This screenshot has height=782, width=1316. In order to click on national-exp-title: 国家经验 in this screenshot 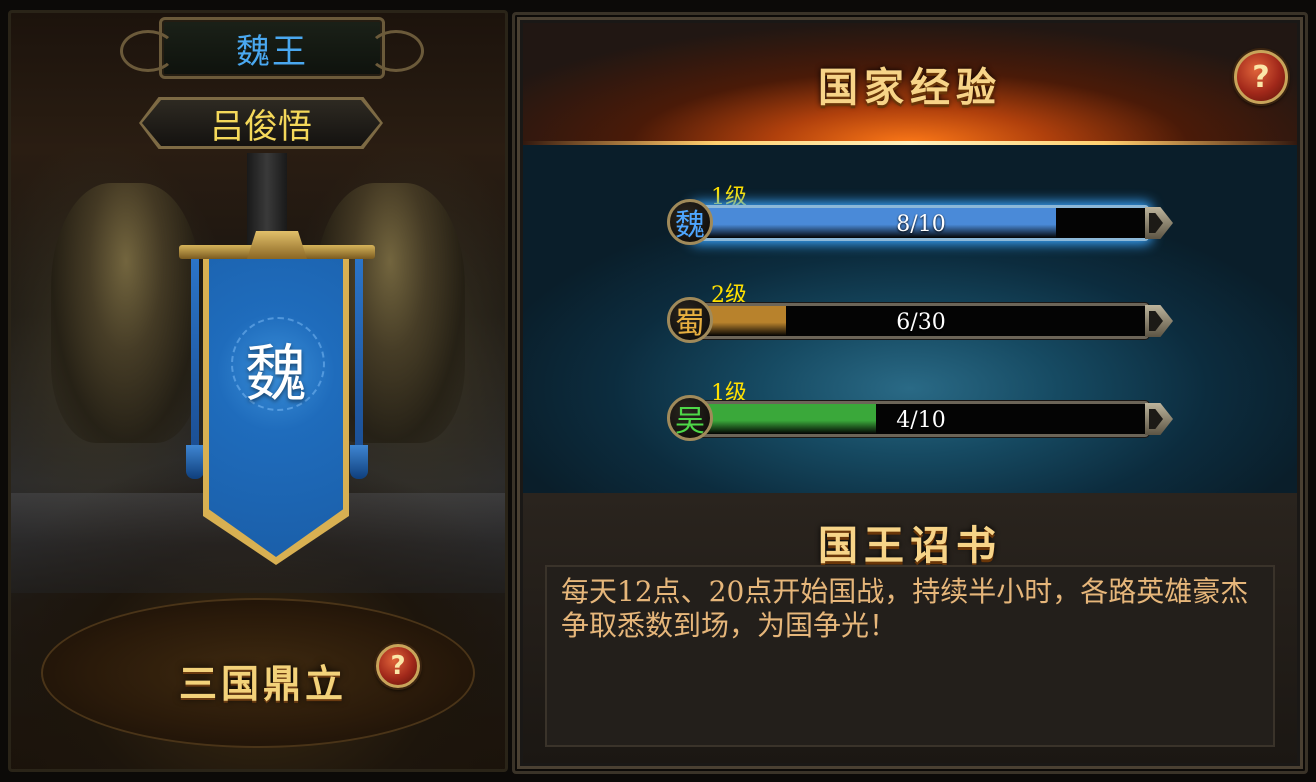, I will do `click(910, 88)`.